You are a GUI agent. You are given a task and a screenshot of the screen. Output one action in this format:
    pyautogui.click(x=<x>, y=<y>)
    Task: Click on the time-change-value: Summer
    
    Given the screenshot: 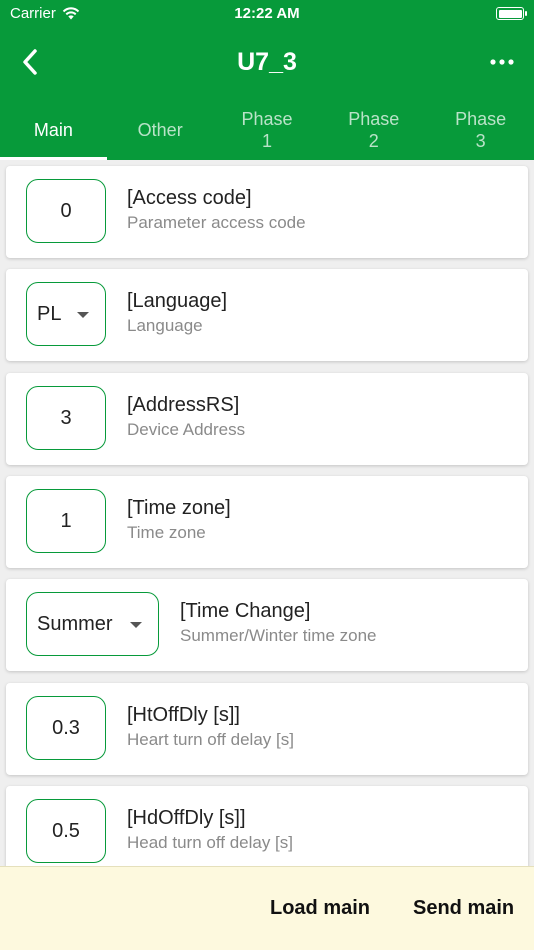 What is the action you would take?
    pyautogui.click(x=75, y=623)
    